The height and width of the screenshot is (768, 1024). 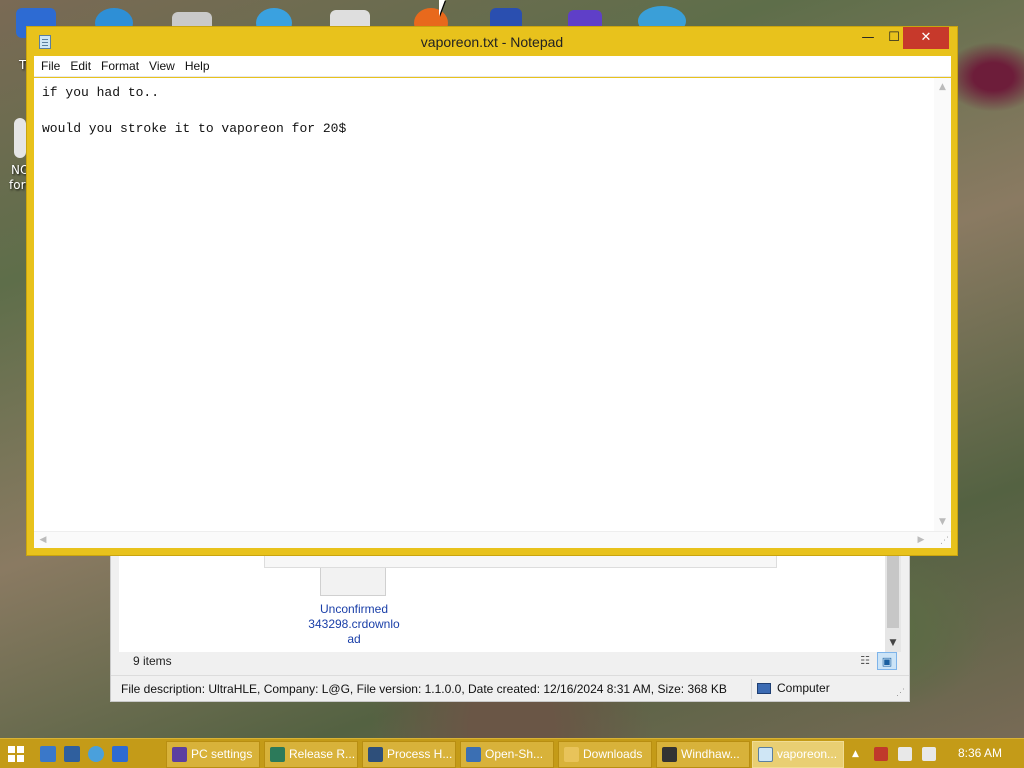 What do you see at coordinates (50, 66) in the screenshot?
I see `menu-file: File` at bounding box center [50, 66].